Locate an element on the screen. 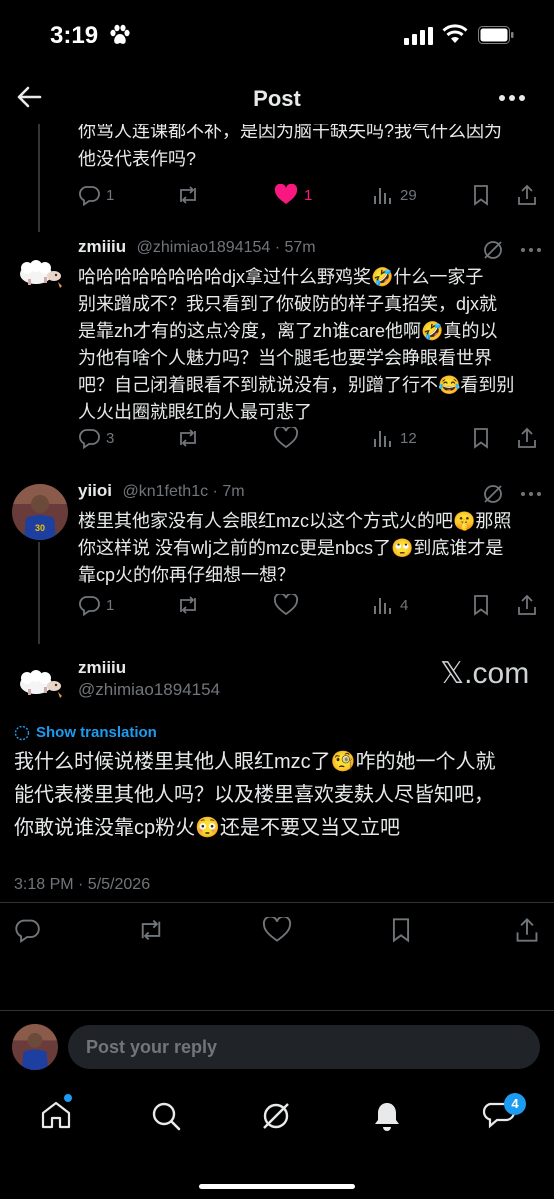  status-time: 3:19 is located at coordinates (74, 35).